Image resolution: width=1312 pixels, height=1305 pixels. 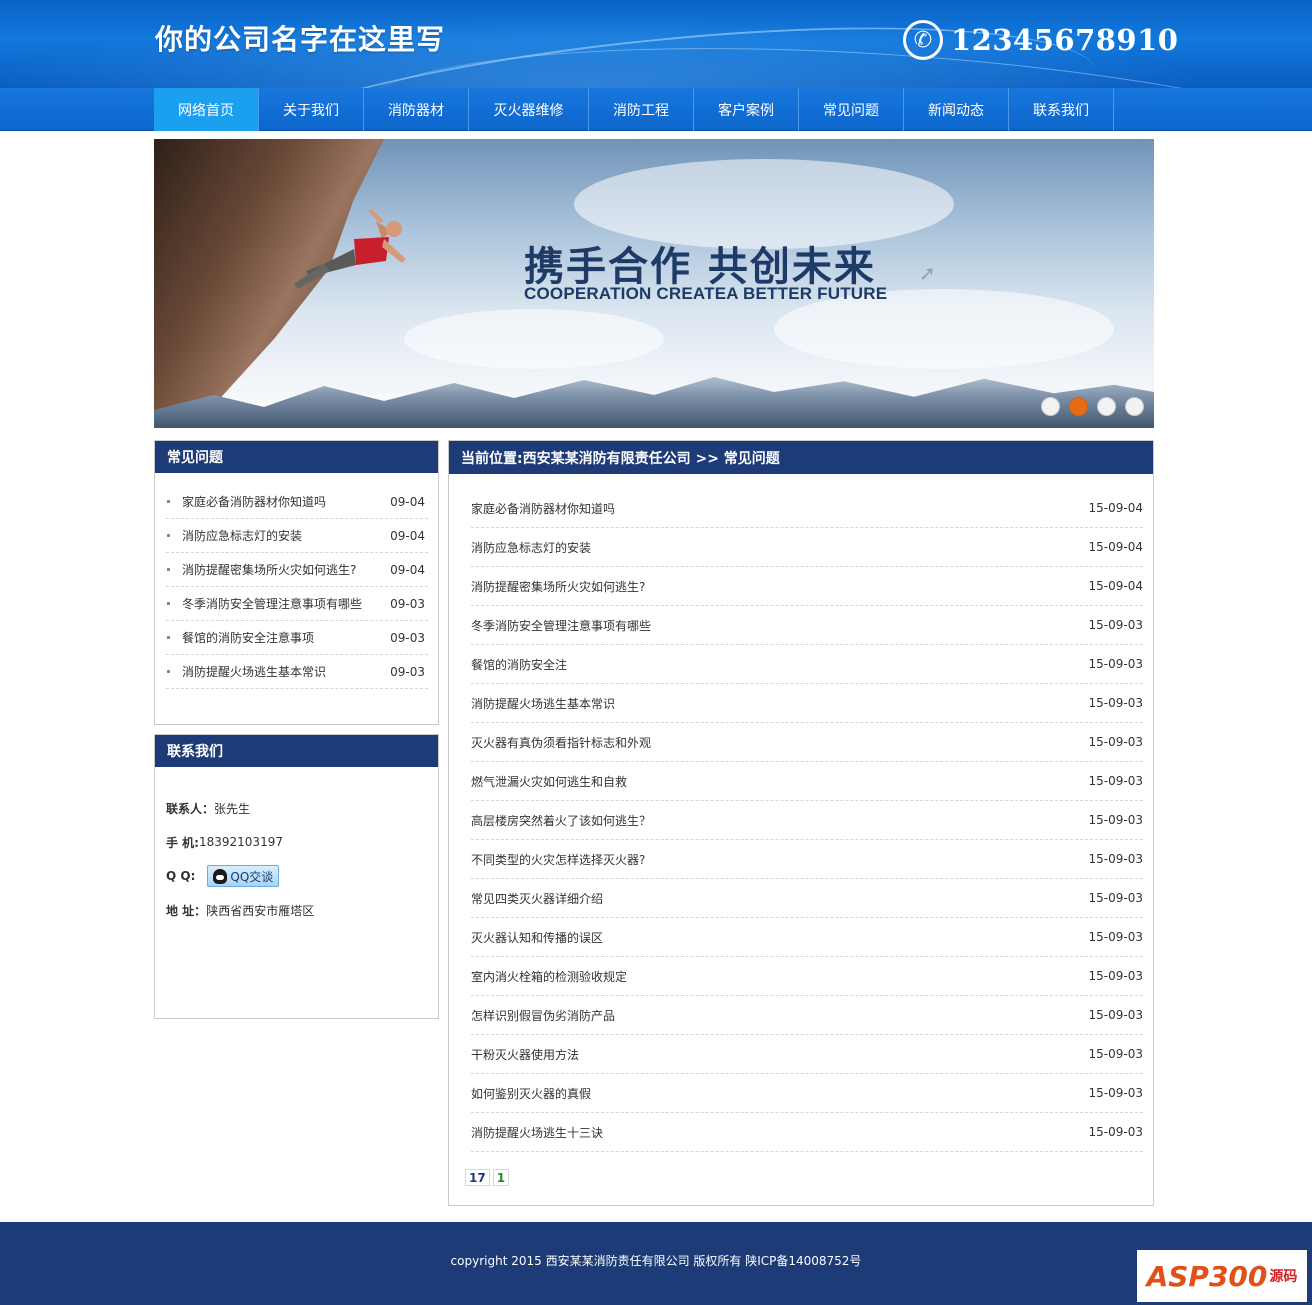 What do you see at coordinates (807, 859) in the screenshot?
I see `faq-main-item: 不同类型的火灾怎样选择灭火器? 15-09-03` at bounding box center [807, 859].